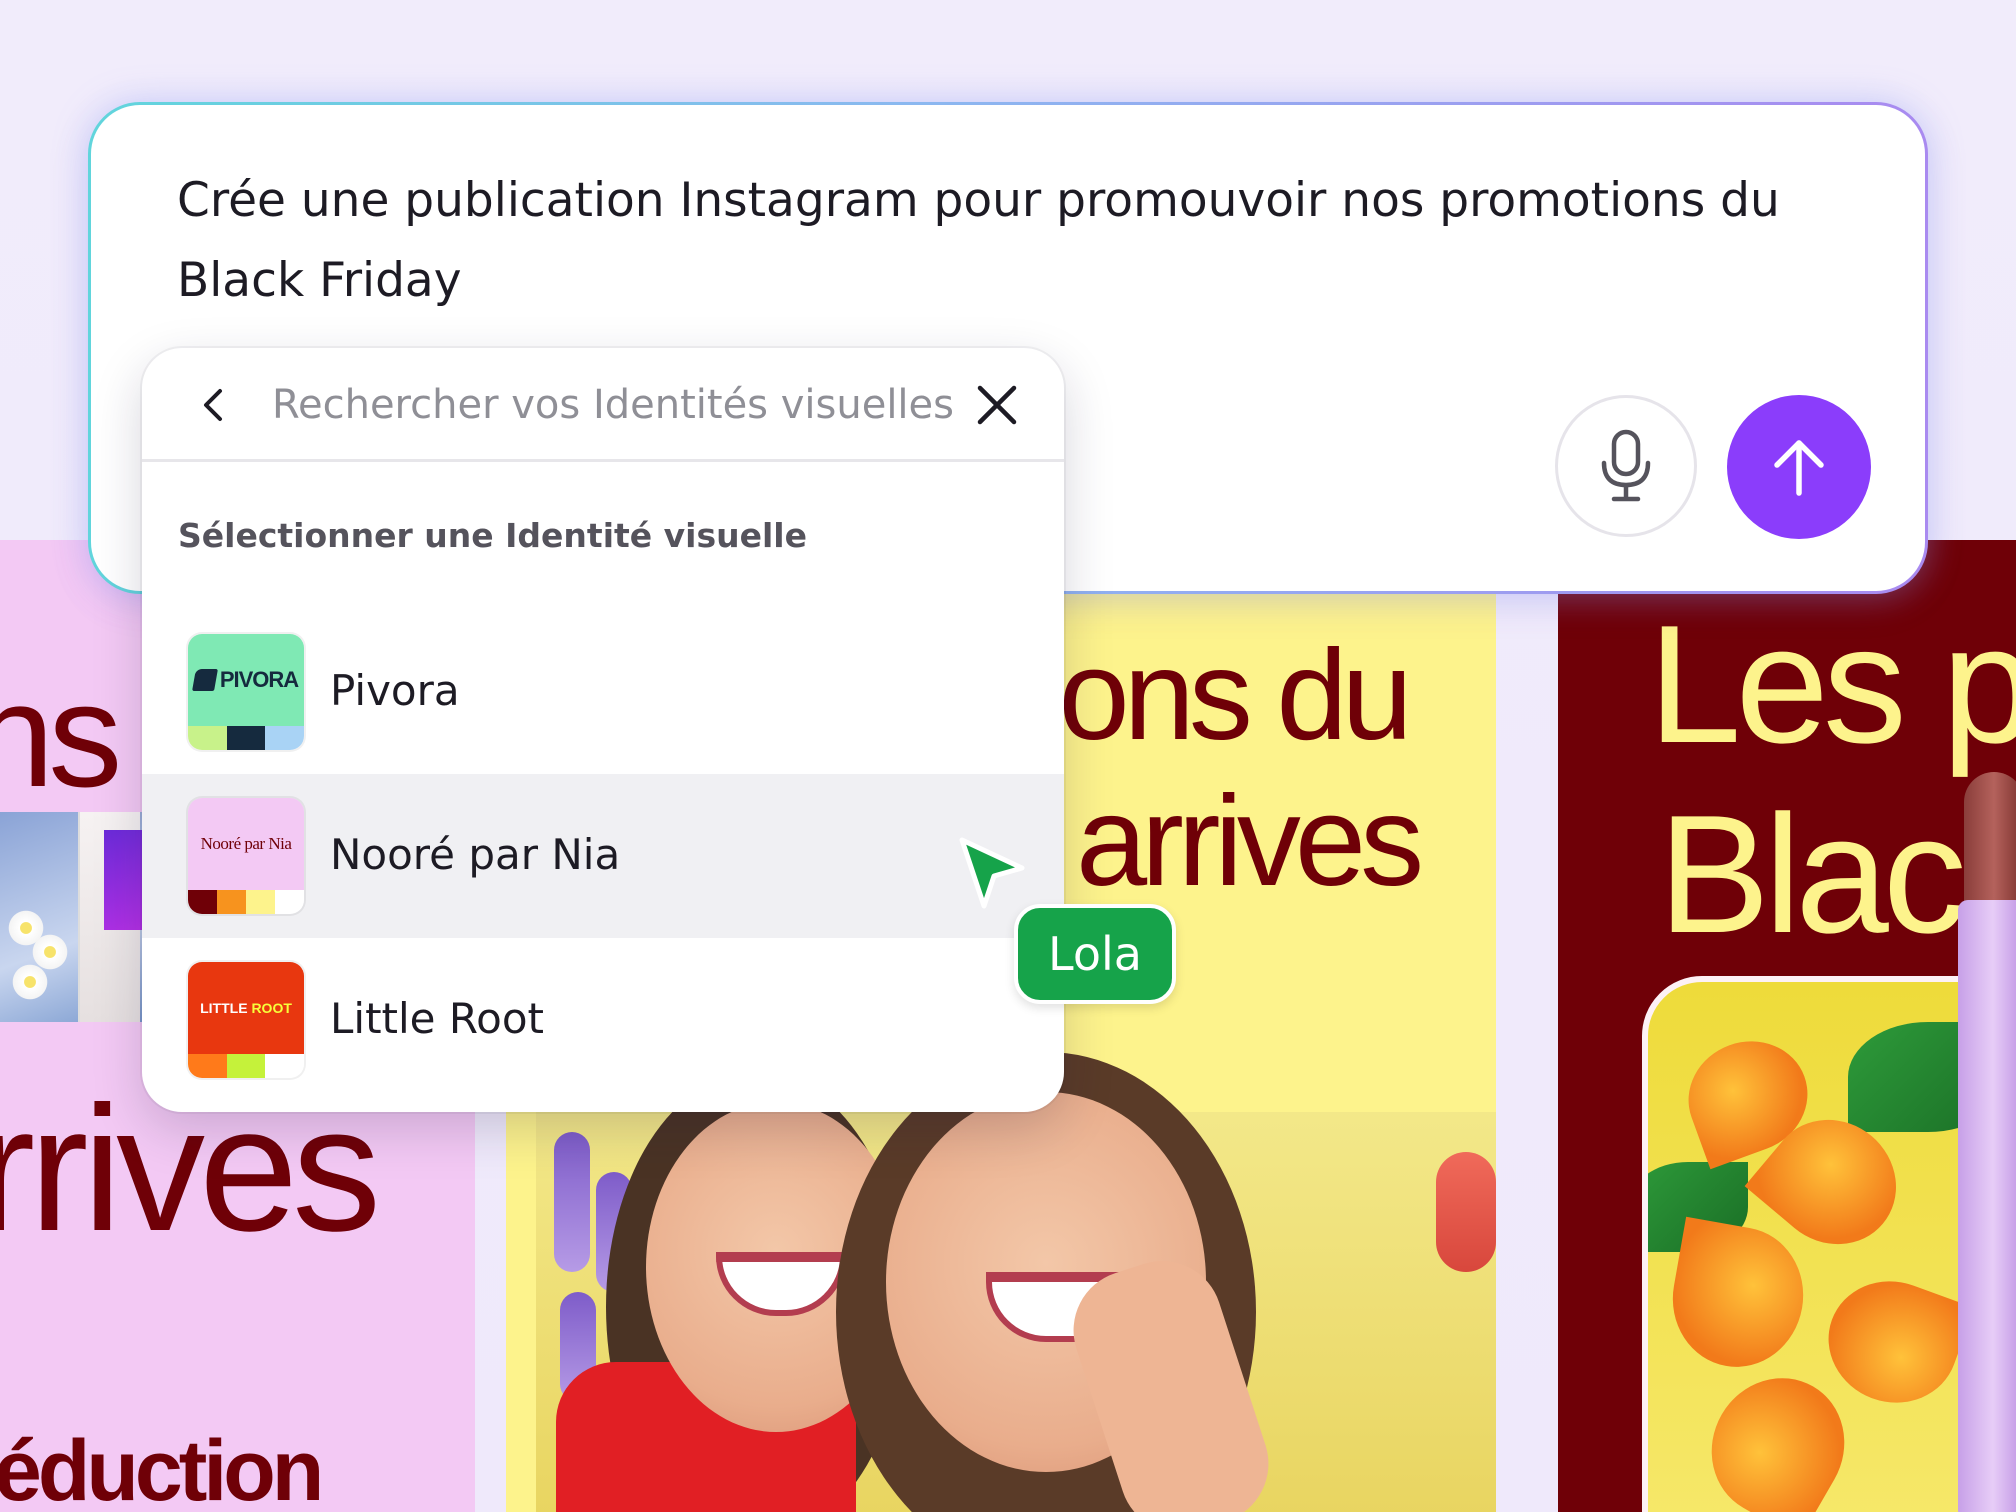  I want to click on brand-kit-search-input, so click(612, 405).